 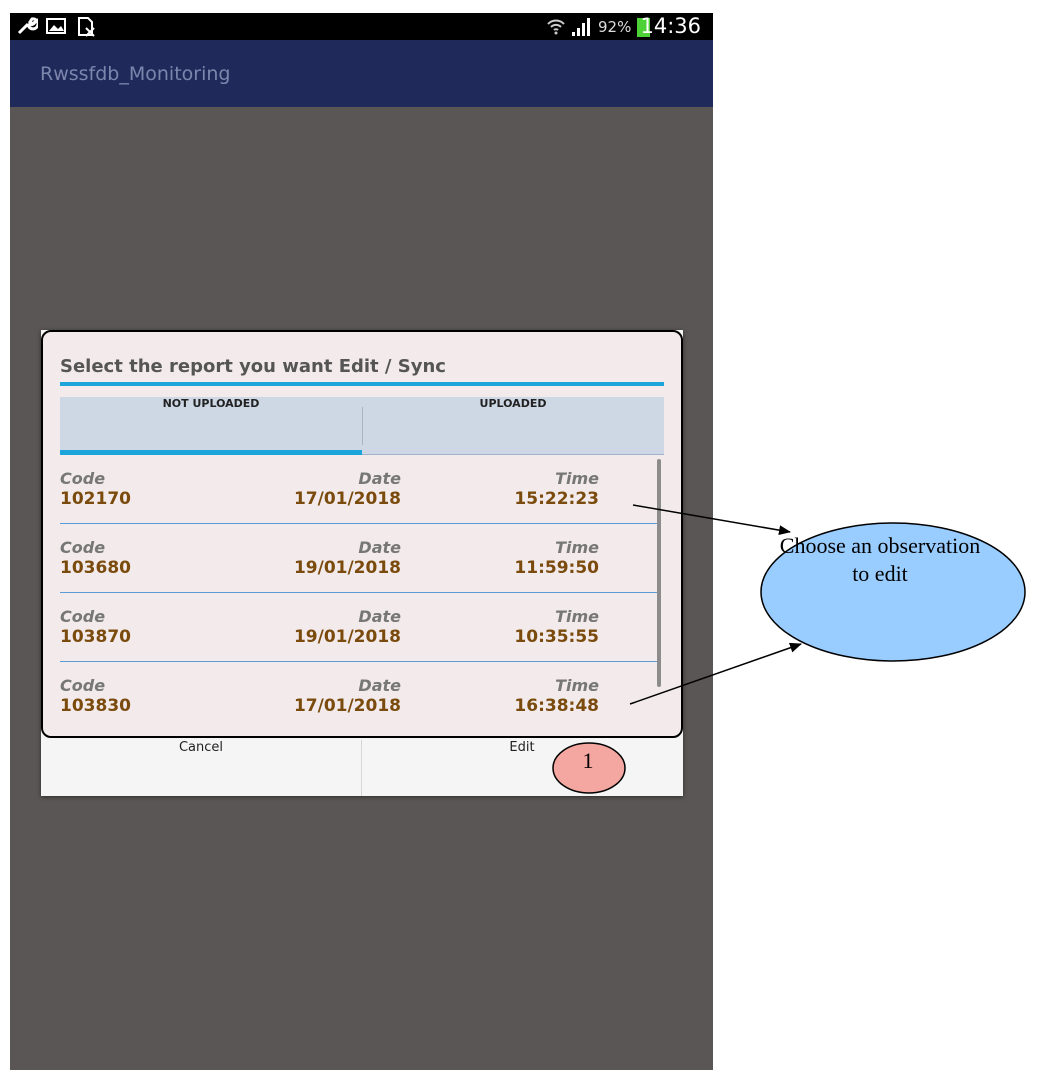 What do you see at coordinates (880, 559) in the screenshot?
I see `callout-text: Choose an observation to edit` at bounding box center [880, 559].